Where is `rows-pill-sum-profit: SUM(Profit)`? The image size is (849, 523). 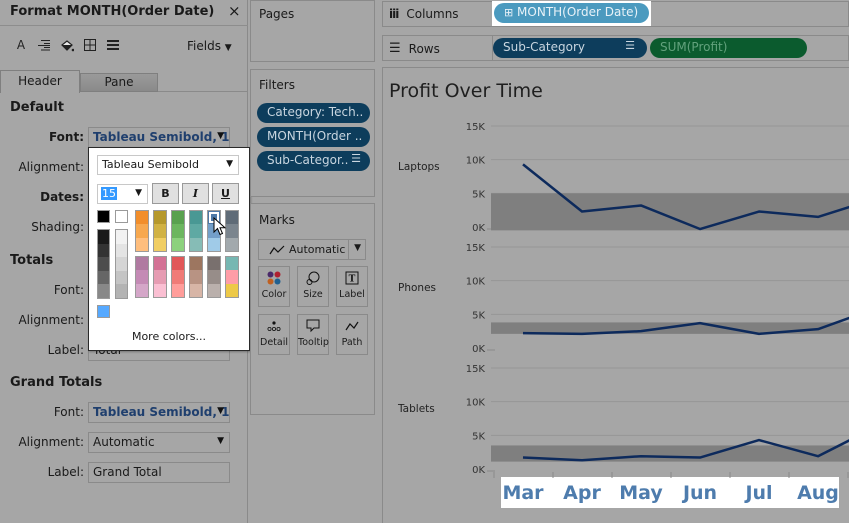
rows-pill-sum-profit: SUM(Profit) is located at coordinates (728, 48).